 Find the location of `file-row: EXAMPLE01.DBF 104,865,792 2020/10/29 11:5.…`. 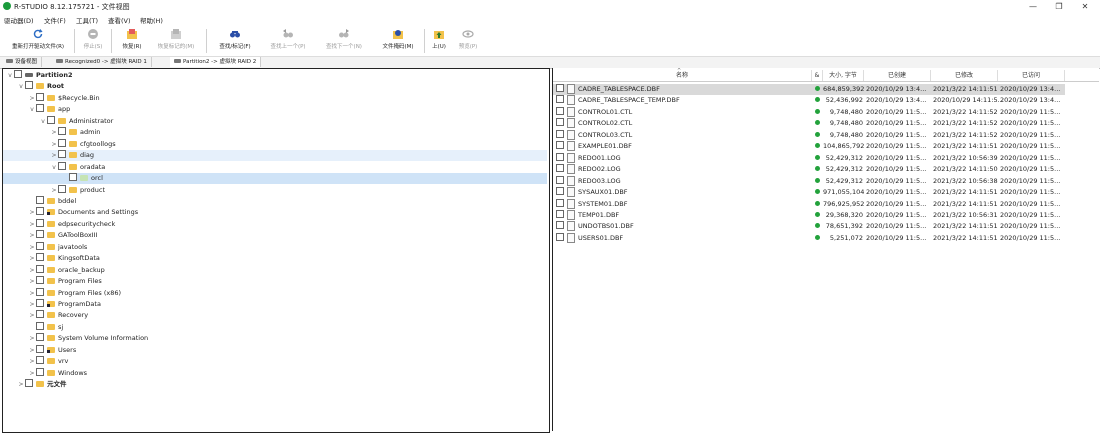

file-row: EXAMPLE01.DBF 104,865,792 2020/10/29 11:5.… is located at coordinates (809, 146).